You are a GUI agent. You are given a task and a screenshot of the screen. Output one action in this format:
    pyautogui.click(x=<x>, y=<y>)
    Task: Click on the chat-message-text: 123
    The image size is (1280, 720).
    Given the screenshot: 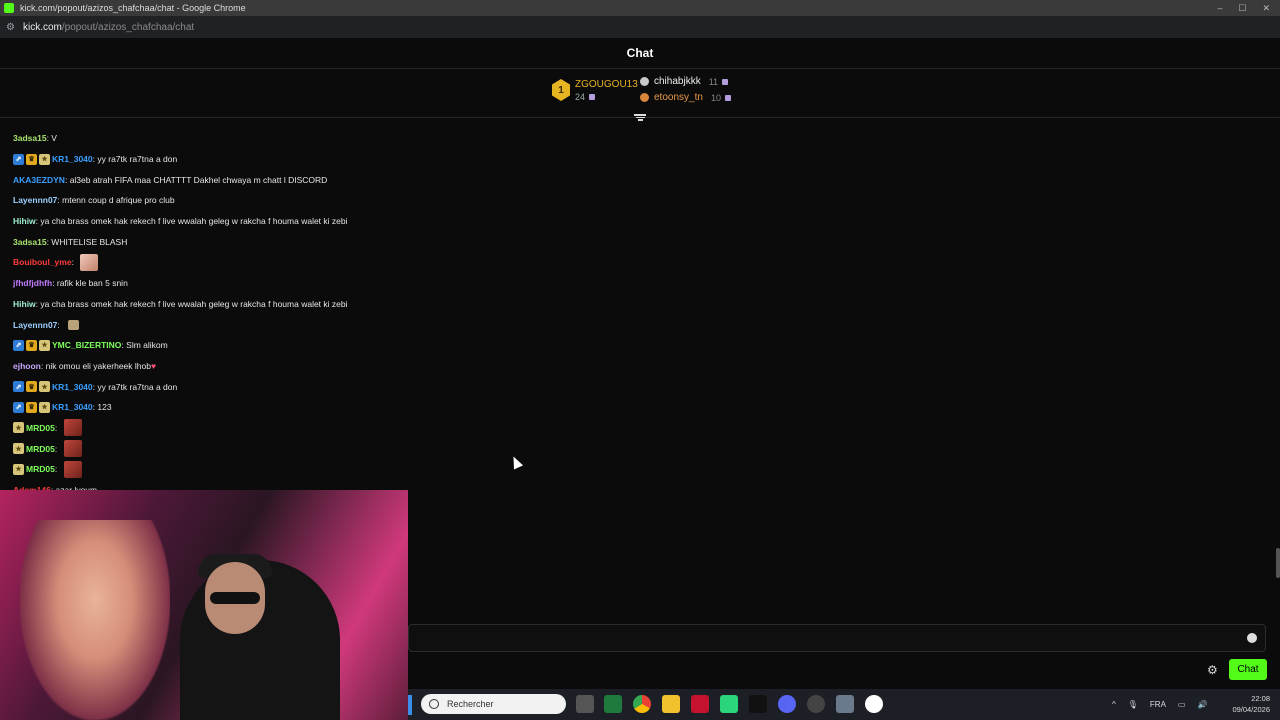 What is the action you would take?
    pyautogui.click(x=104, y=407)
    